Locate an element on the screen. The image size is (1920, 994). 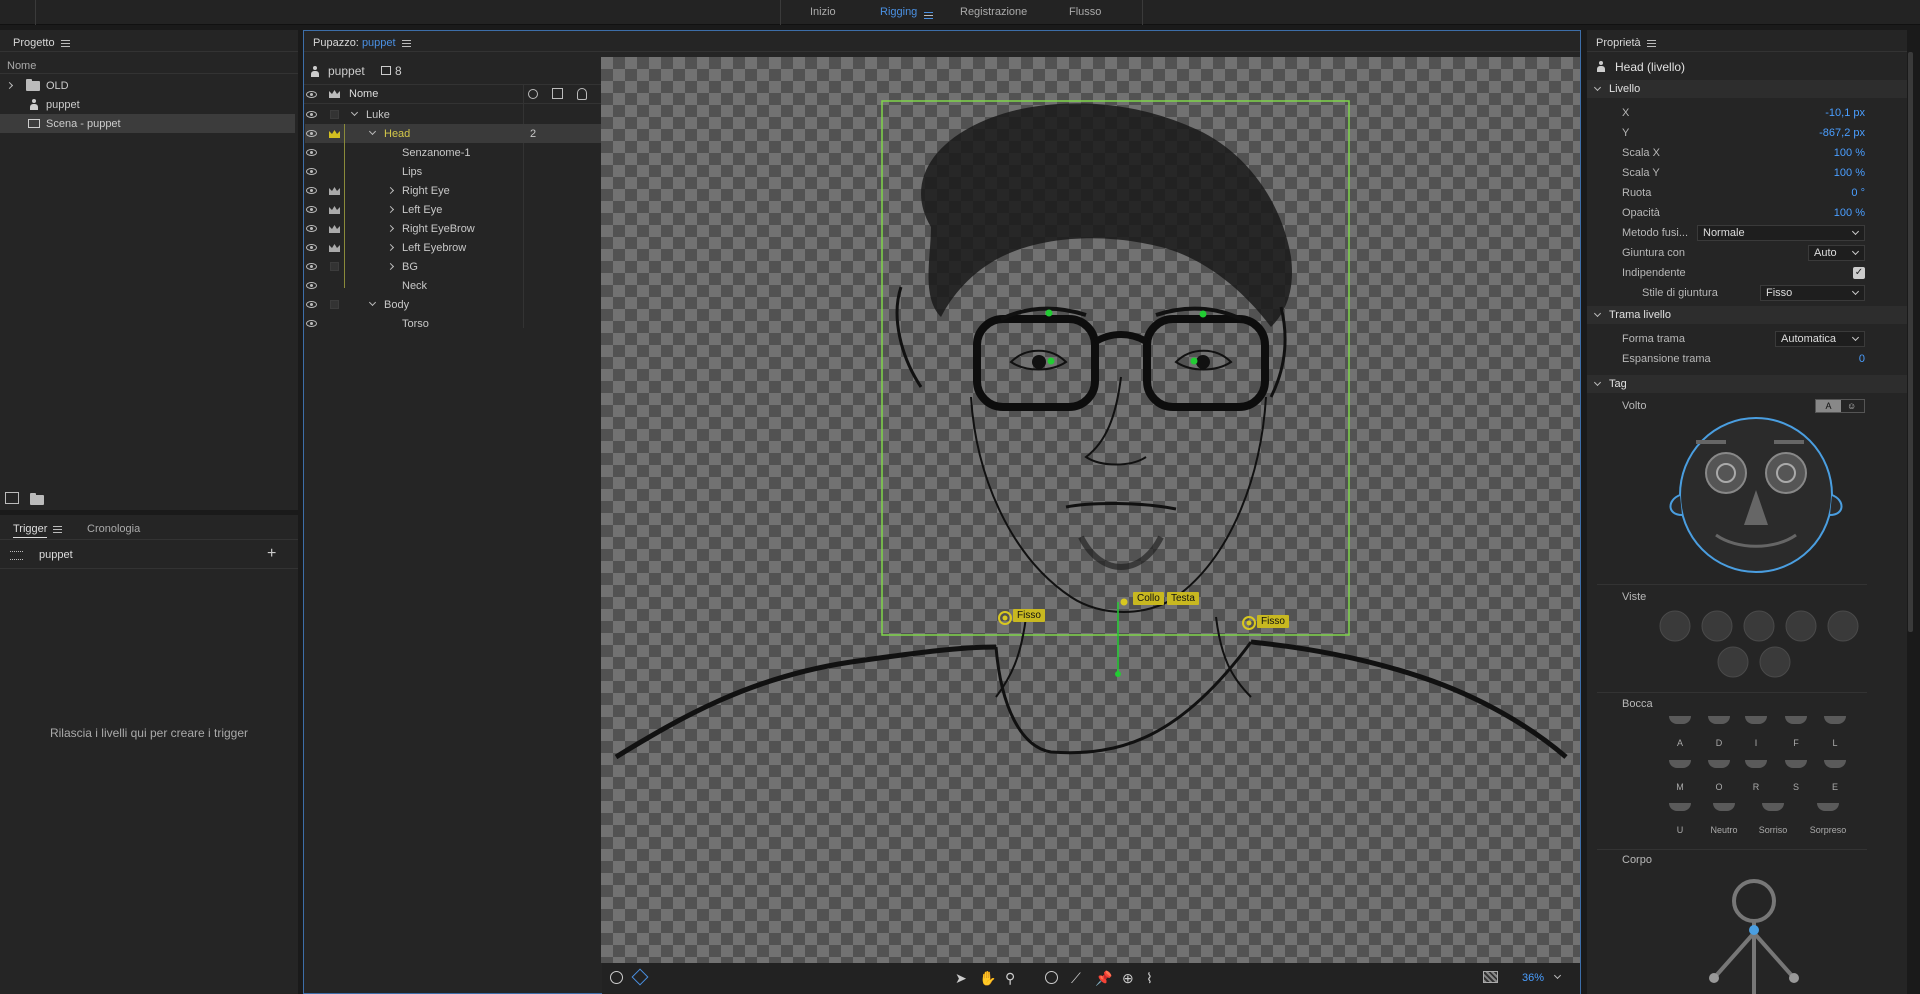
tab-rigging: Rigging is located at coordinates (898, 12).